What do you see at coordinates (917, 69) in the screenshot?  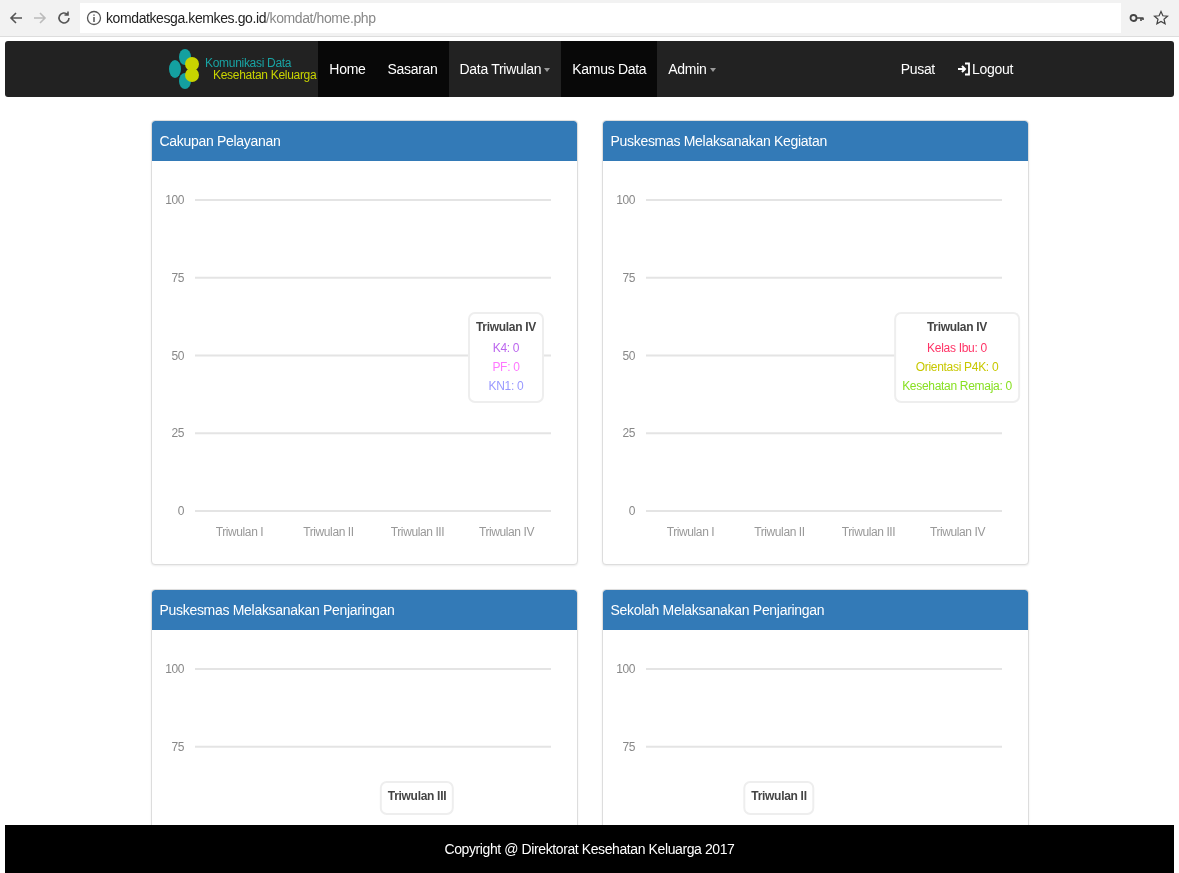 I see `user-link: Pusat` at bounding box center [917, 69].